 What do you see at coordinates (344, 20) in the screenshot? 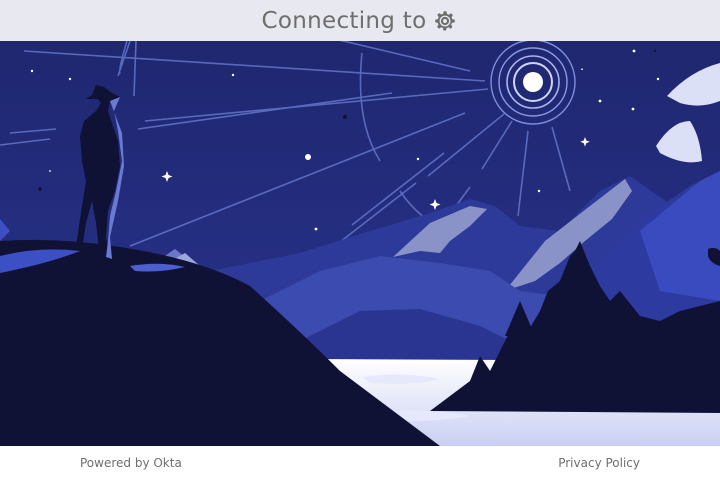
I see `title-text: Connecting to` at bounding box center [344, 20].